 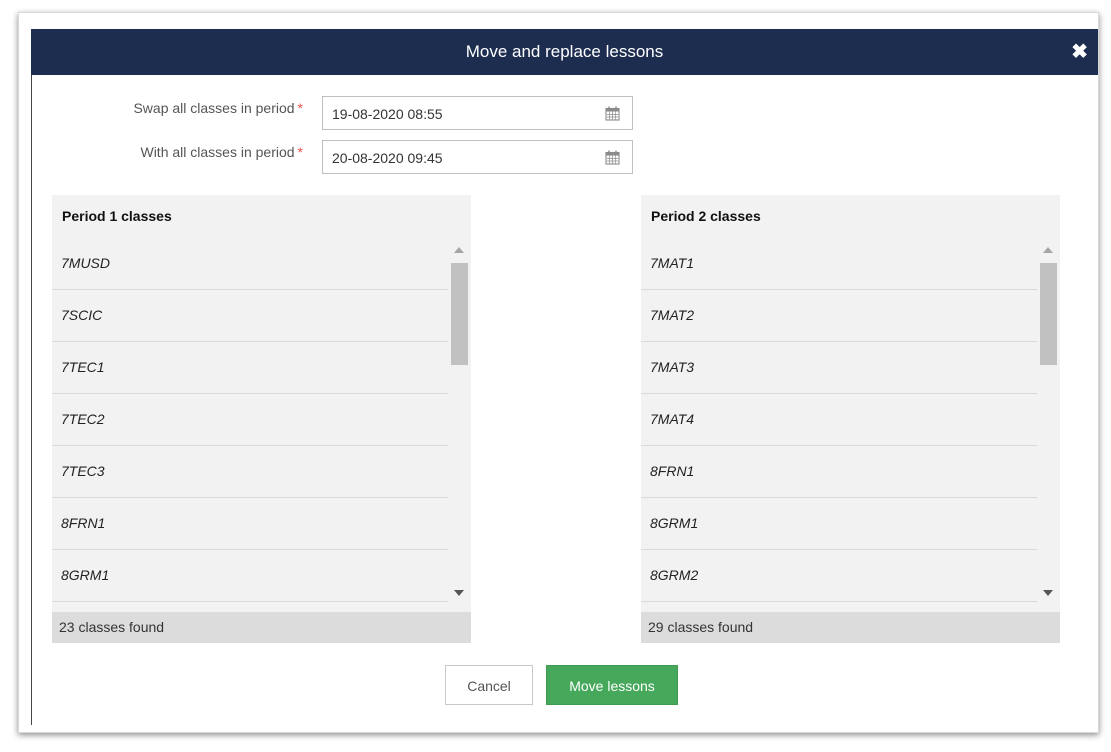 What do you see at coordinates (250, 316) in the screenshot?
I see `list-item: 7SCIC` at bounding box center [250, 316].